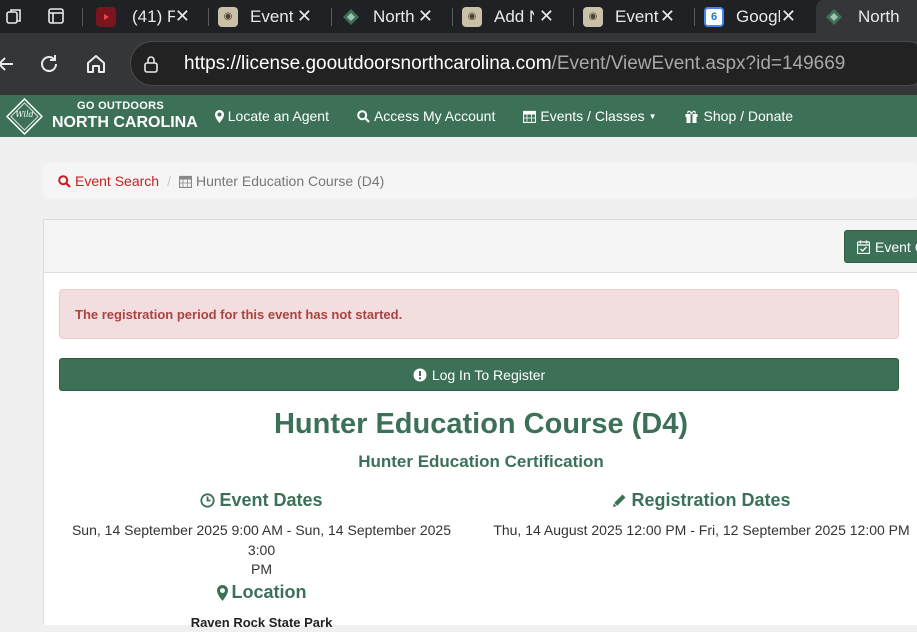 Image resolution: width=917 pixels, height=632 pixels. I want to click on workspaces-icon, so click(14, 16).